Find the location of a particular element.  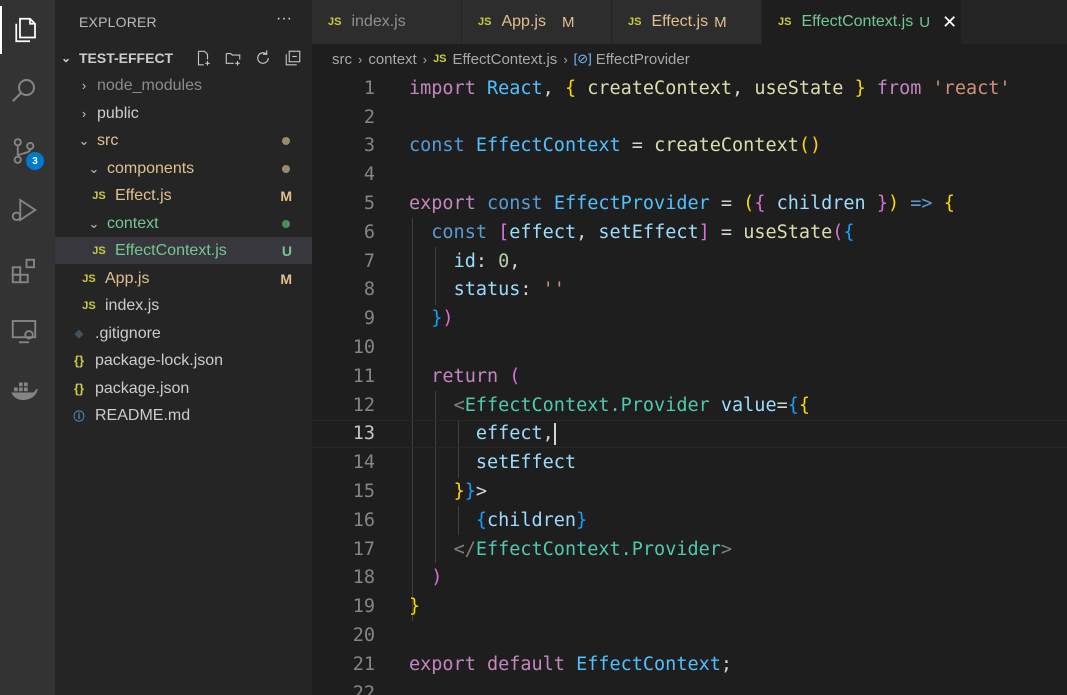

code-line: 19} is located at coordinates (689, 606).